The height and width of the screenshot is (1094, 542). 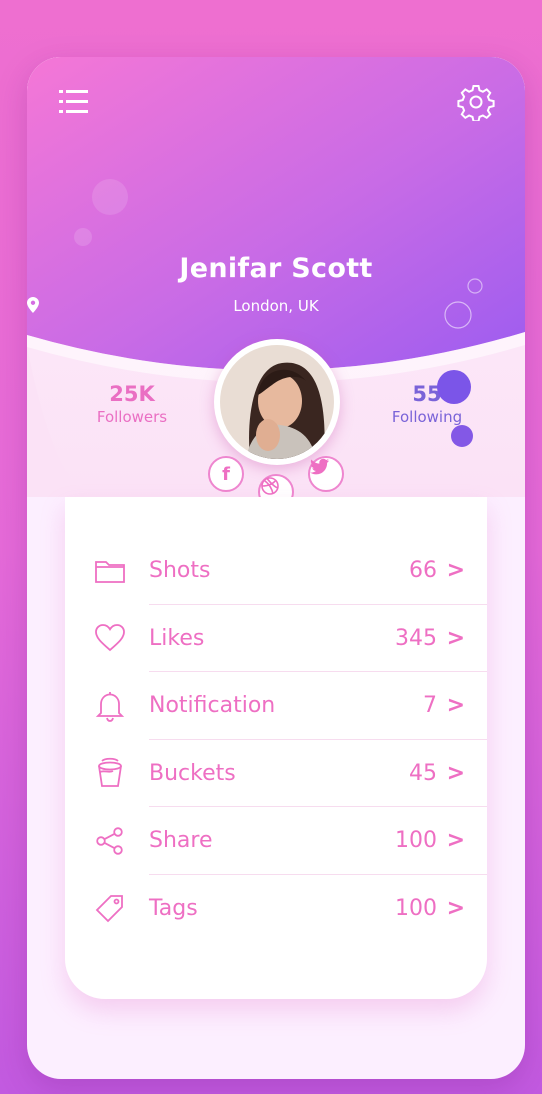 What do you see at coordinates (110, 638) in the screenshot?
I see `heart-icon` at bounding box center [110, 638].